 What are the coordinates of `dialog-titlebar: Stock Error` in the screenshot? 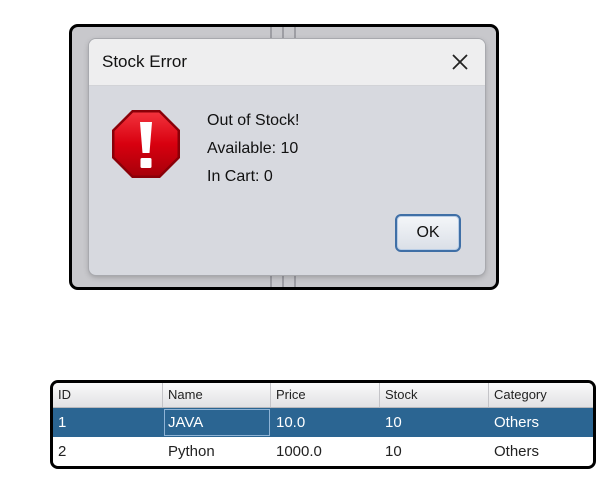 It's located at (287, 62).